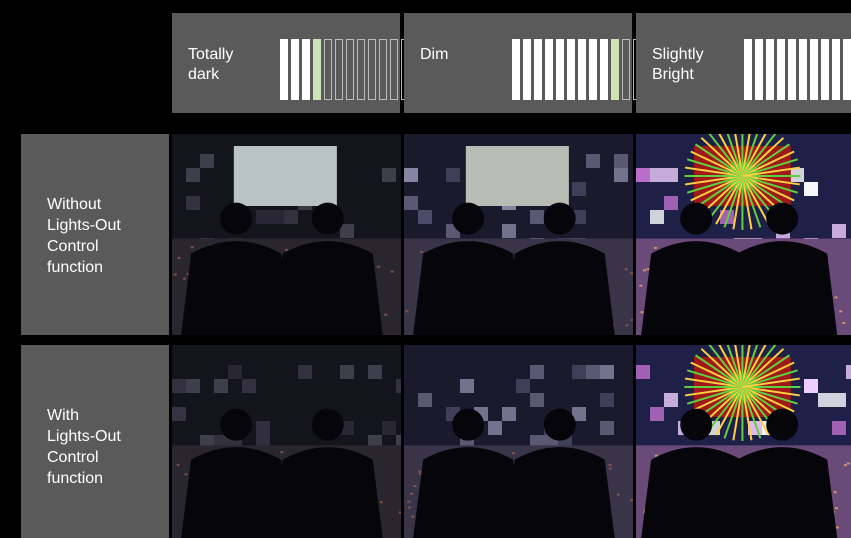  I want to click on scene-image-with-dark, so click(286, 441).